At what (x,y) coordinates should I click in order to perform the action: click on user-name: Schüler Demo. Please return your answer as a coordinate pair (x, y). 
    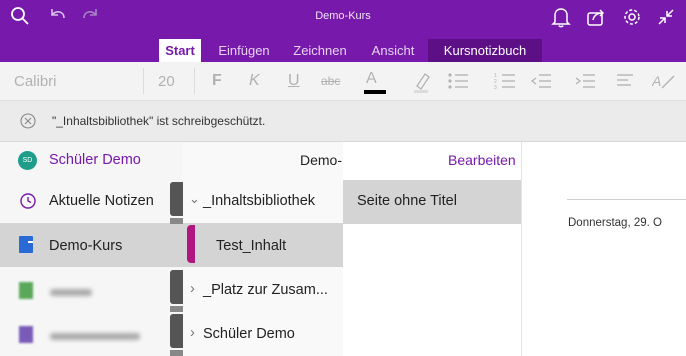
    Looking at the image, I should click on (95, 160).